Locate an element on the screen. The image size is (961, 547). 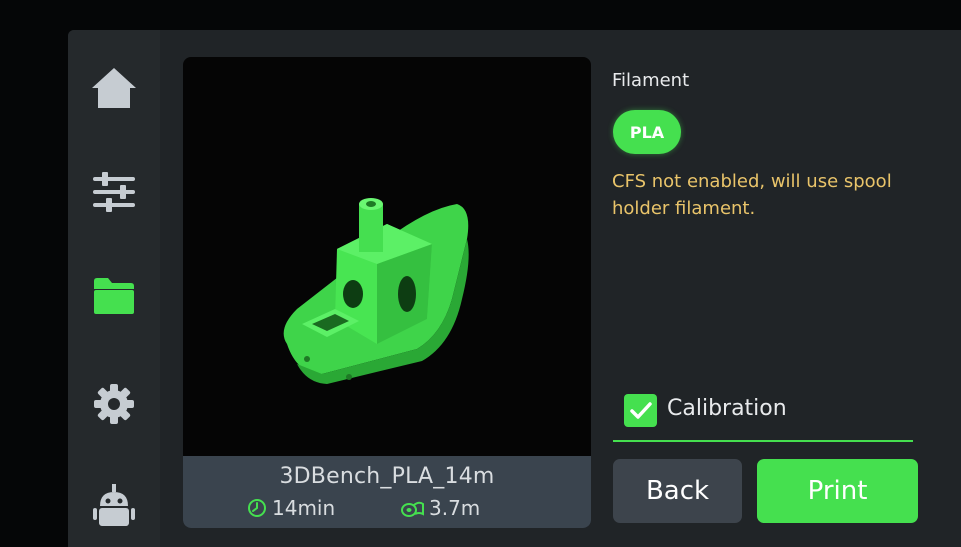
file-name: 3DBench_PLA_14m is located at coordinates (387, 476).